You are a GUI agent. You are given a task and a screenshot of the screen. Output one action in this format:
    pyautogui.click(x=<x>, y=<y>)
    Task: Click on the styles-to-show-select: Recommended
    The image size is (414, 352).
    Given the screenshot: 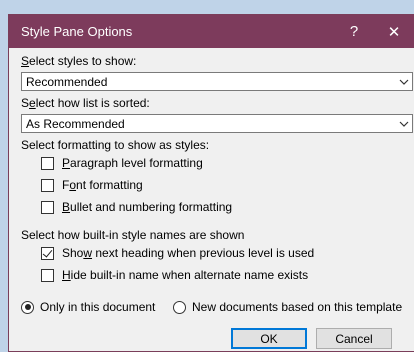 What is the action you would take?
    pyautogui.click(x=217, y=81)
    